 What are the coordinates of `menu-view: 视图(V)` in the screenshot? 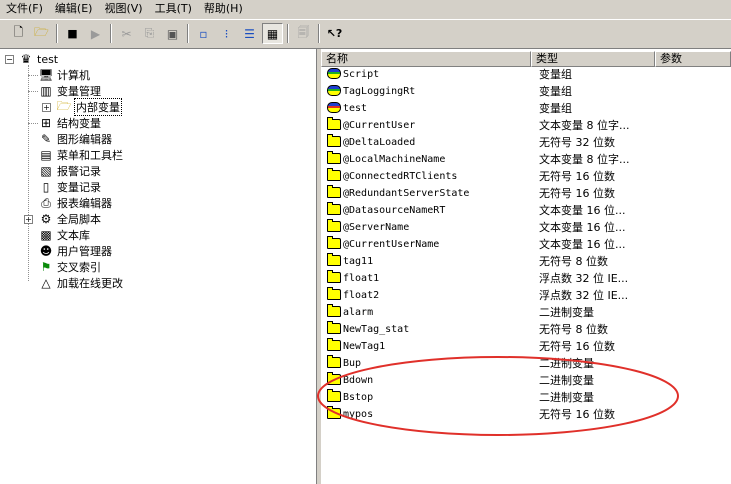 It's located at (123, 9).